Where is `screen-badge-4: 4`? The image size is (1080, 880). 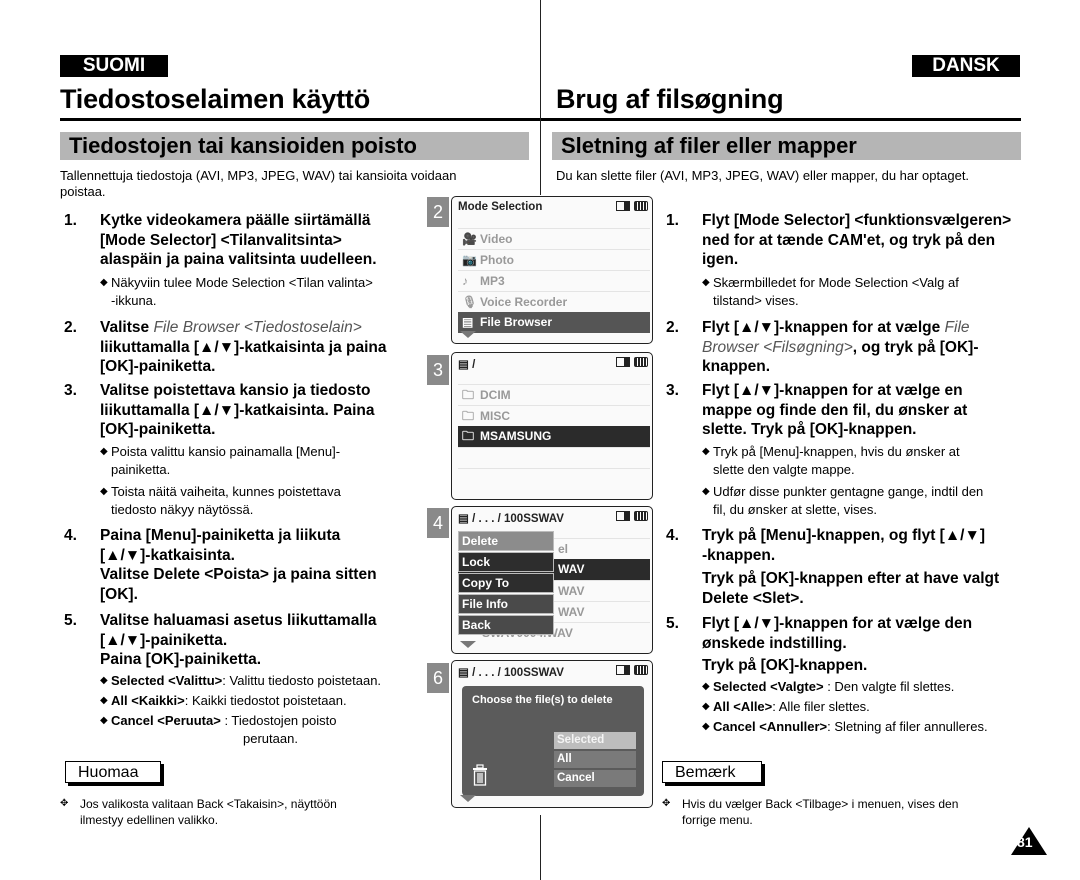
screen-badge-4: 4 is located at coordinates (438, 523).